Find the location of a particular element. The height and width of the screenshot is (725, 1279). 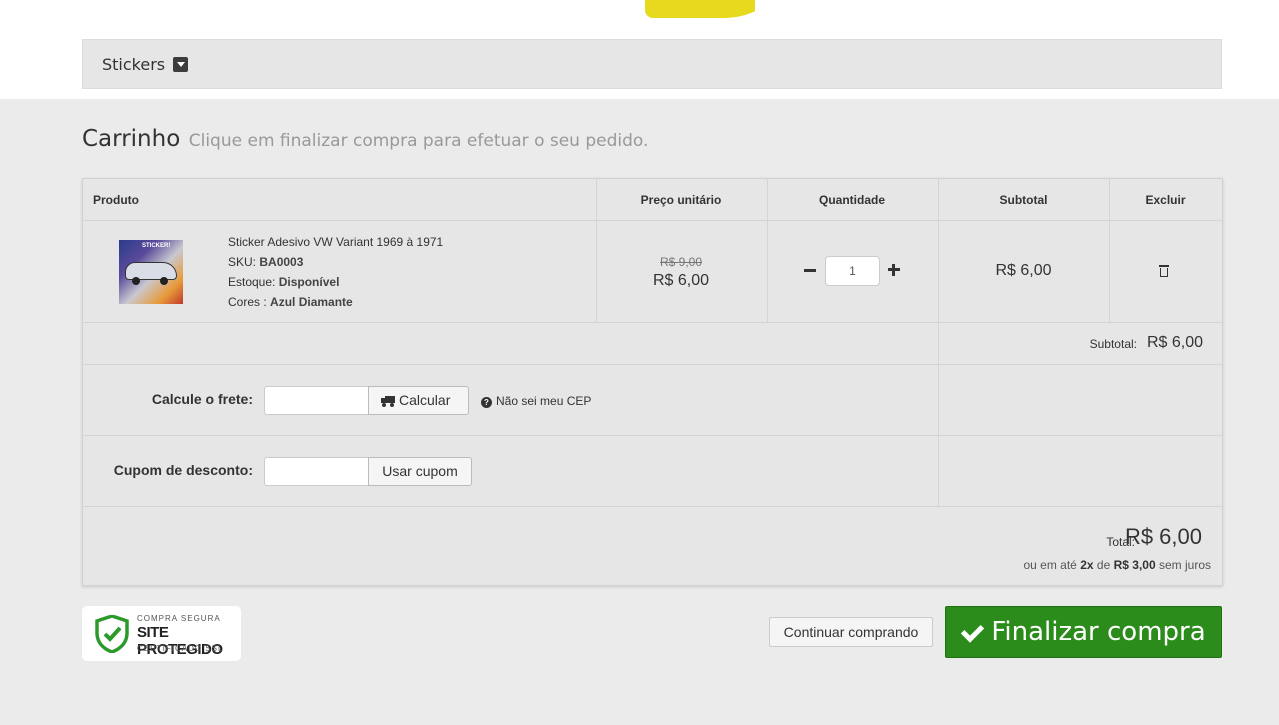

increase-quantity-button is located at coordinates (894, 270).